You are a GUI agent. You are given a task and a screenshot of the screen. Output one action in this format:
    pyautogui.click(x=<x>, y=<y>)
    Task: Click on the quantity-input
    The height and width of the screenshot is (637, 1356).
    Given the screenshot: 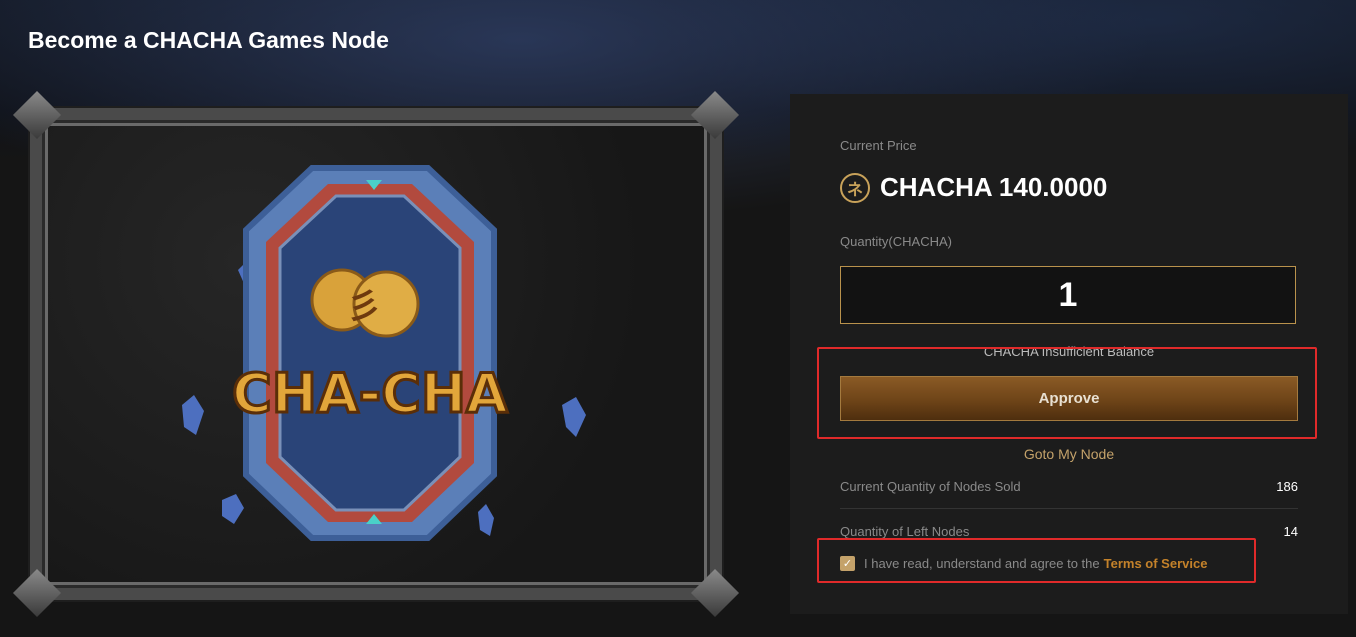 What is the action you would take?
    pyautogui.click(x=1068, y=295)
    